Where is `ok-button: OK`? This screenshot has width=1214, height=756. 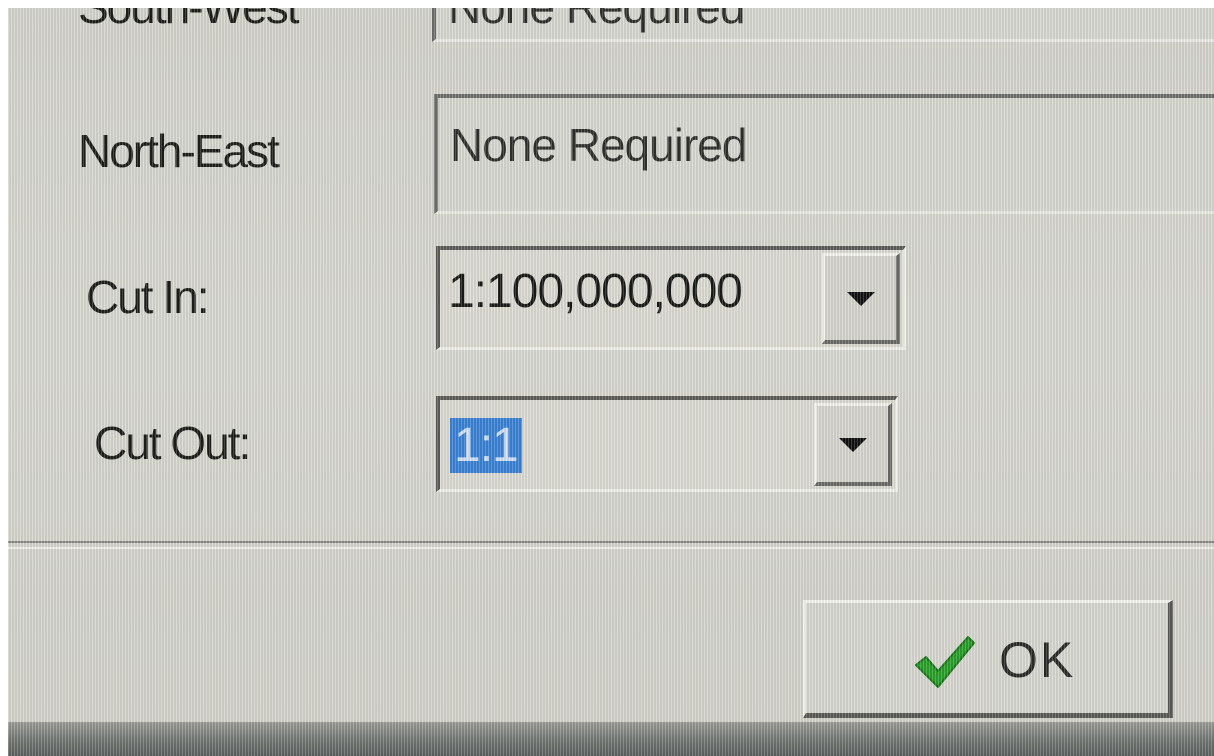
ok-button: OK is located at coordinates (988, 659).